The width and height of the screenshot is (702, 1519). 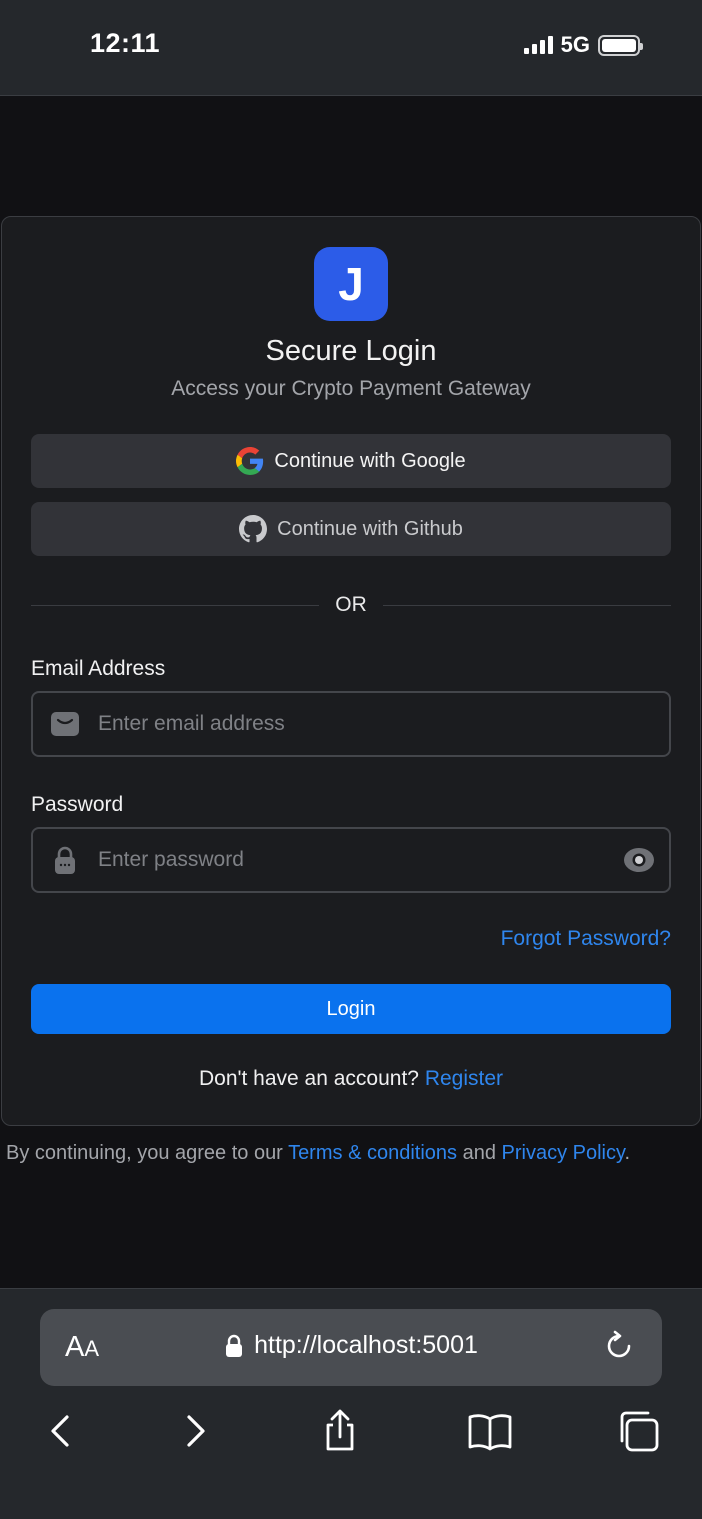 What do you see at coordinates (383, 724) in the screenshot?
I see `email-input` at bounding box center [383, 724].